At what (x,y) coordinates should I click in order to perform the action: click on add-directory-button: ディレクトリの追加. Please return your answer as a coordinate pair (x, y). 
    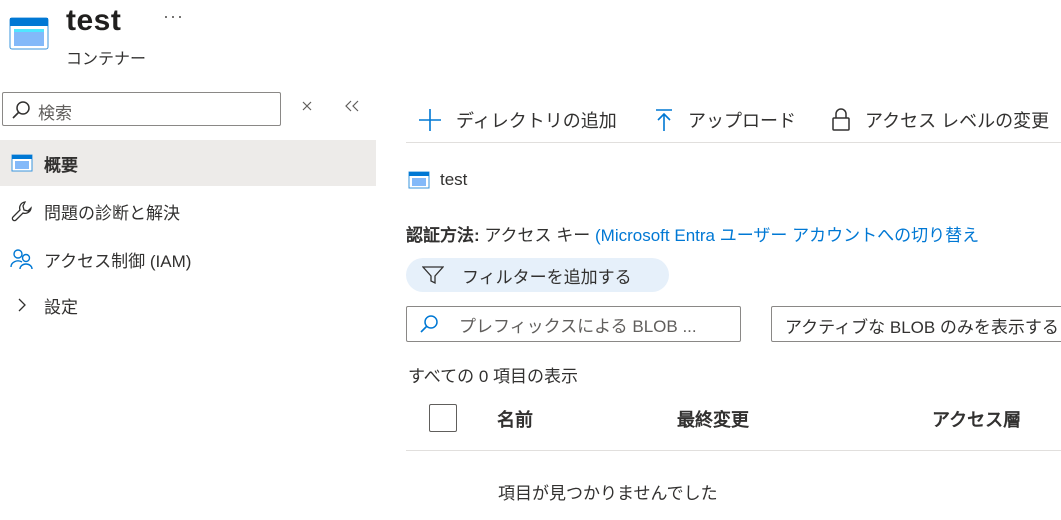
    Looking at the image, I should click on (517, 120).